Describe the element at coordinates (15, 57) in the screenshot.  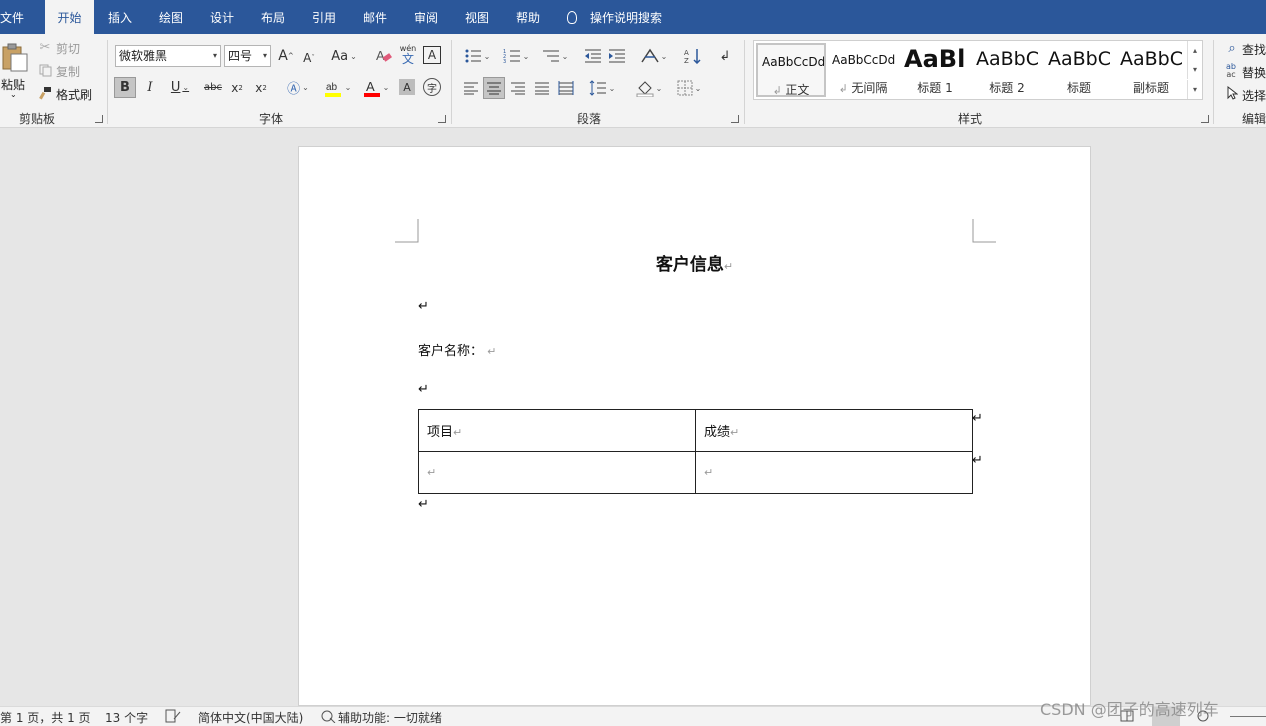
I see `paste-icon` at that location.